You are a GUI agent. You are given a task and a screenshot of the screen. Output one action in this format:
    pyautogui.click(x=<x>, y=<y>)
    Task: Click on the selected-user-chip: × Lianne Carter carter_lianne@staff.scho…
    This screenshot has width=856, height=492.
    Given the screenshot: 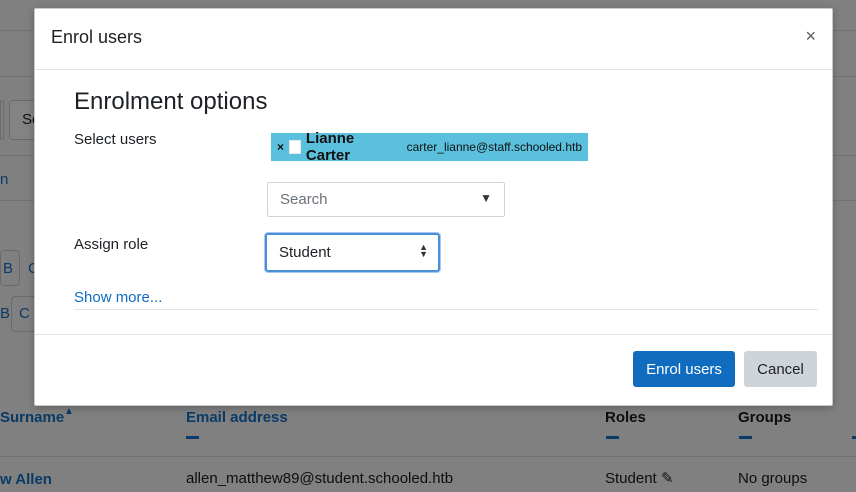 What is the action you would take?
    pyautogui.click(x=429, y=147)
    